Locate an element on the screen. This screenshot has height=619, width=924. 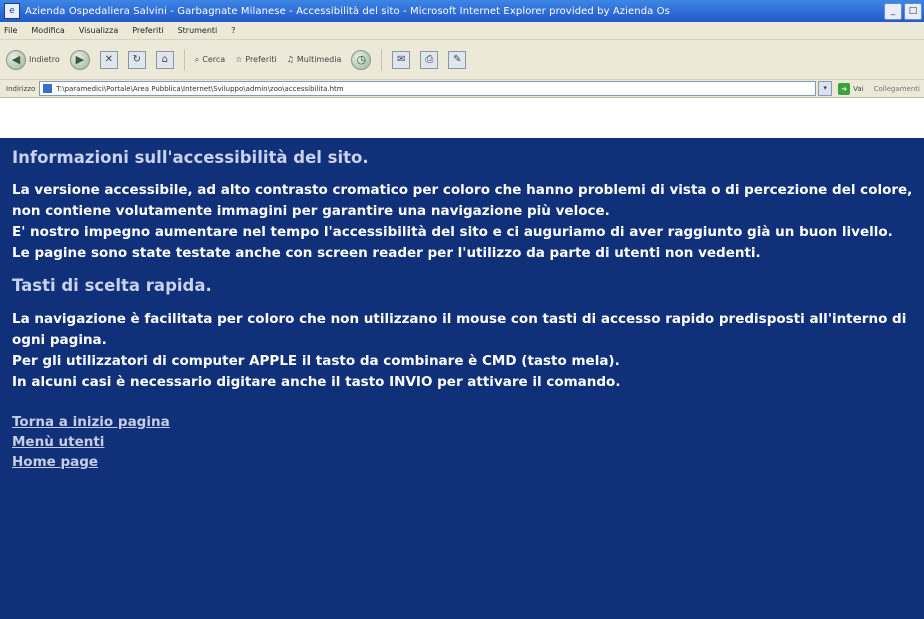
forward-arrow-icon: ▶ is located at coordinates (79, 59).